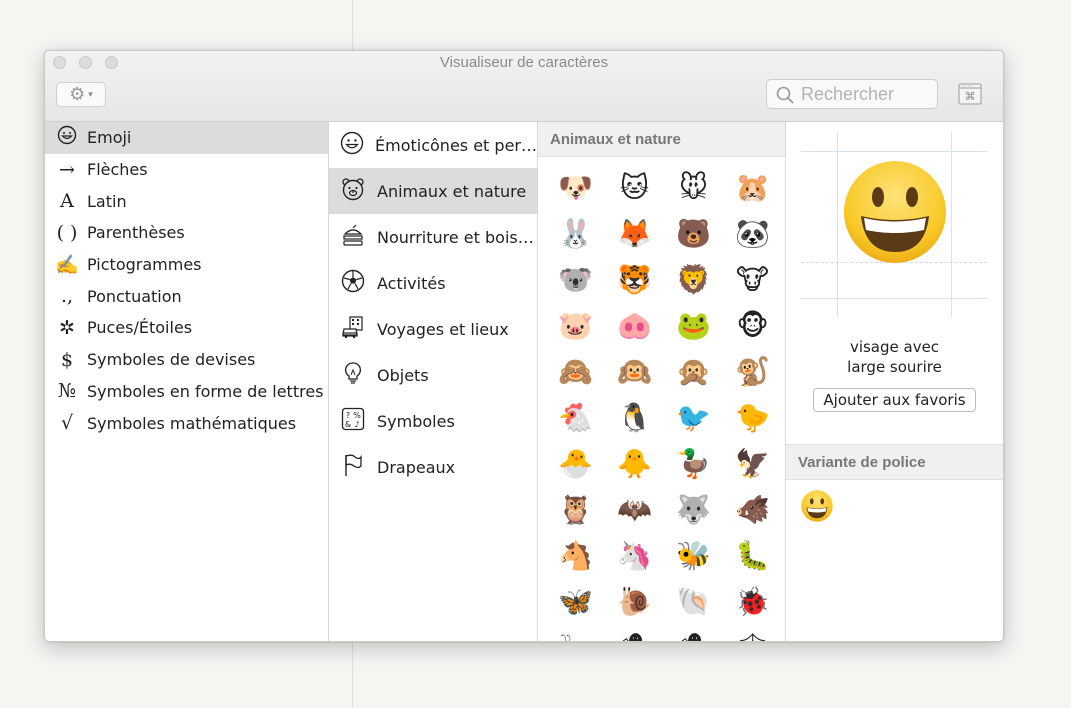 Image resolution: width=1071 pixels, height=708 pixels. Describe the element at coordinates (433, 329) in the screenshot. I see `subcategory-travel: Voyages et lieux` at that location.